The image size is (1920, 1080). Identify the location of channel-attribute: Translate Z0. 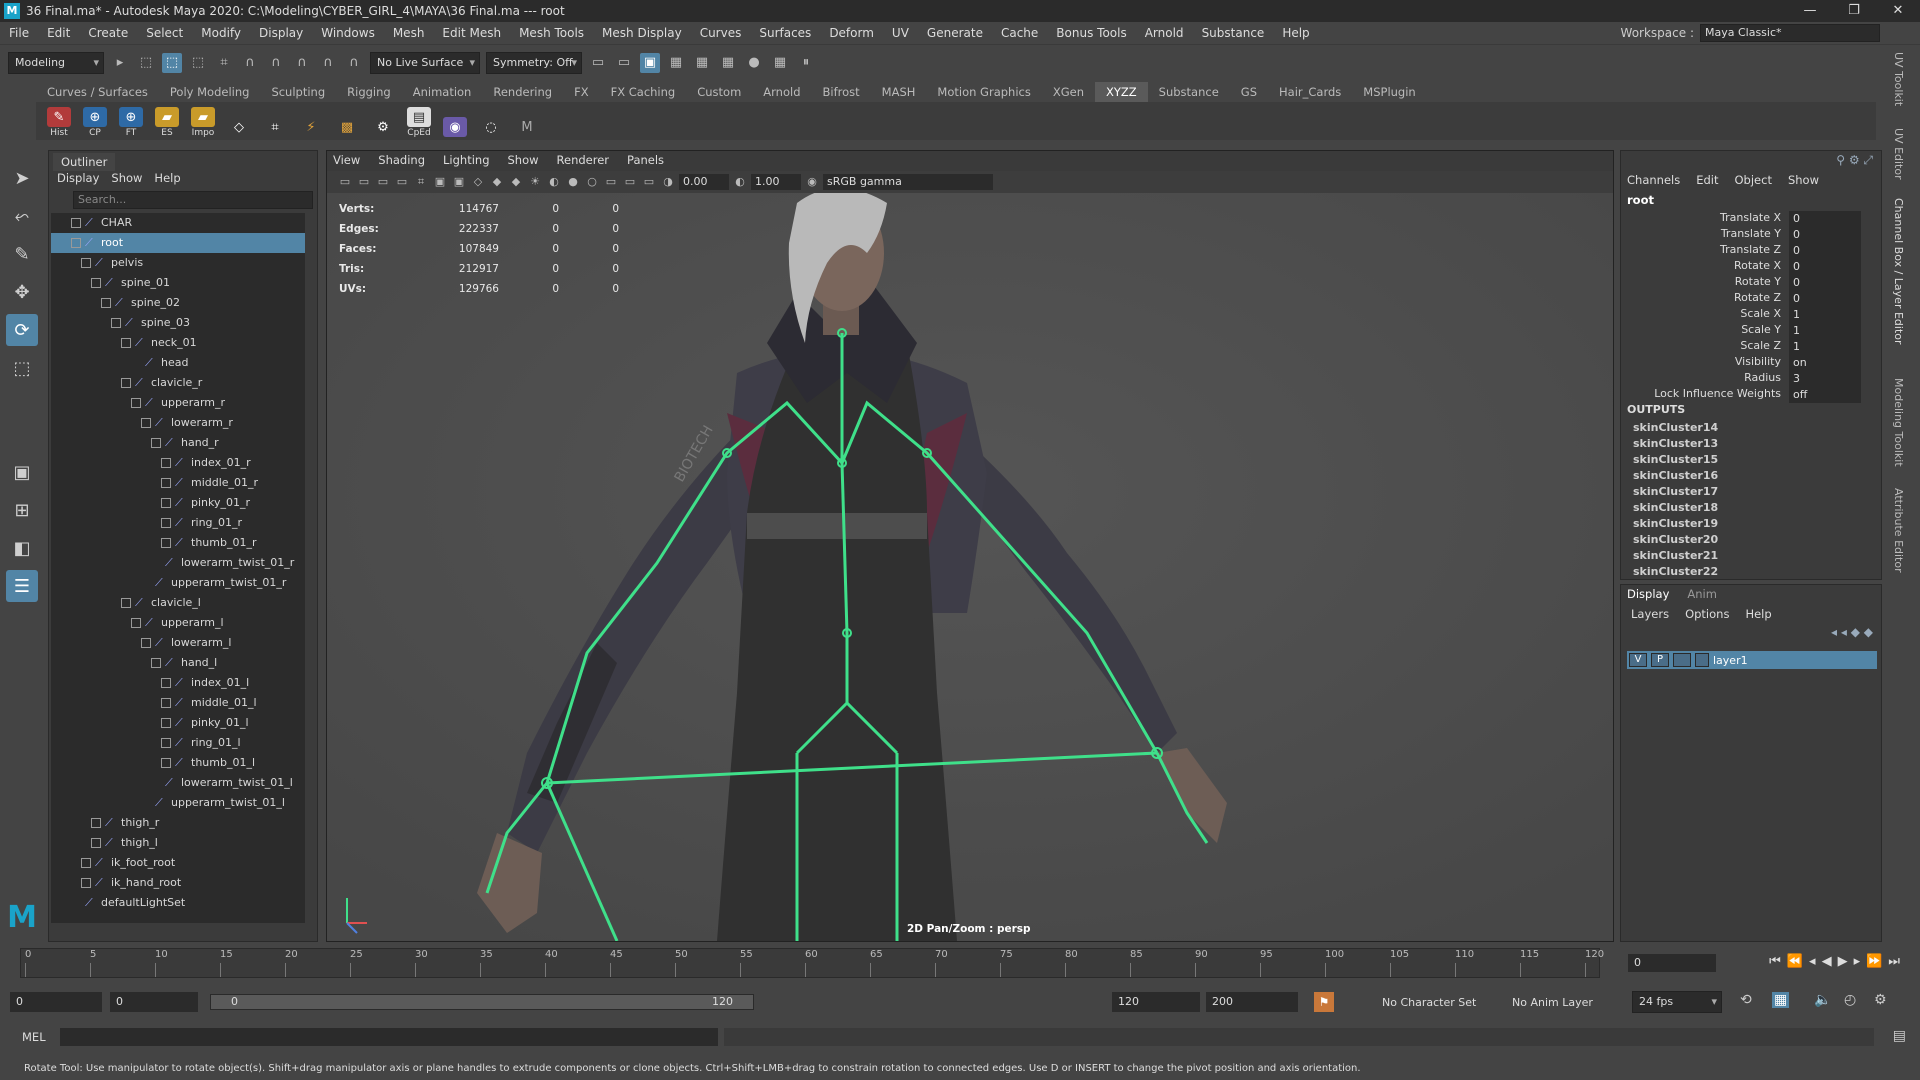
(1752, 251).